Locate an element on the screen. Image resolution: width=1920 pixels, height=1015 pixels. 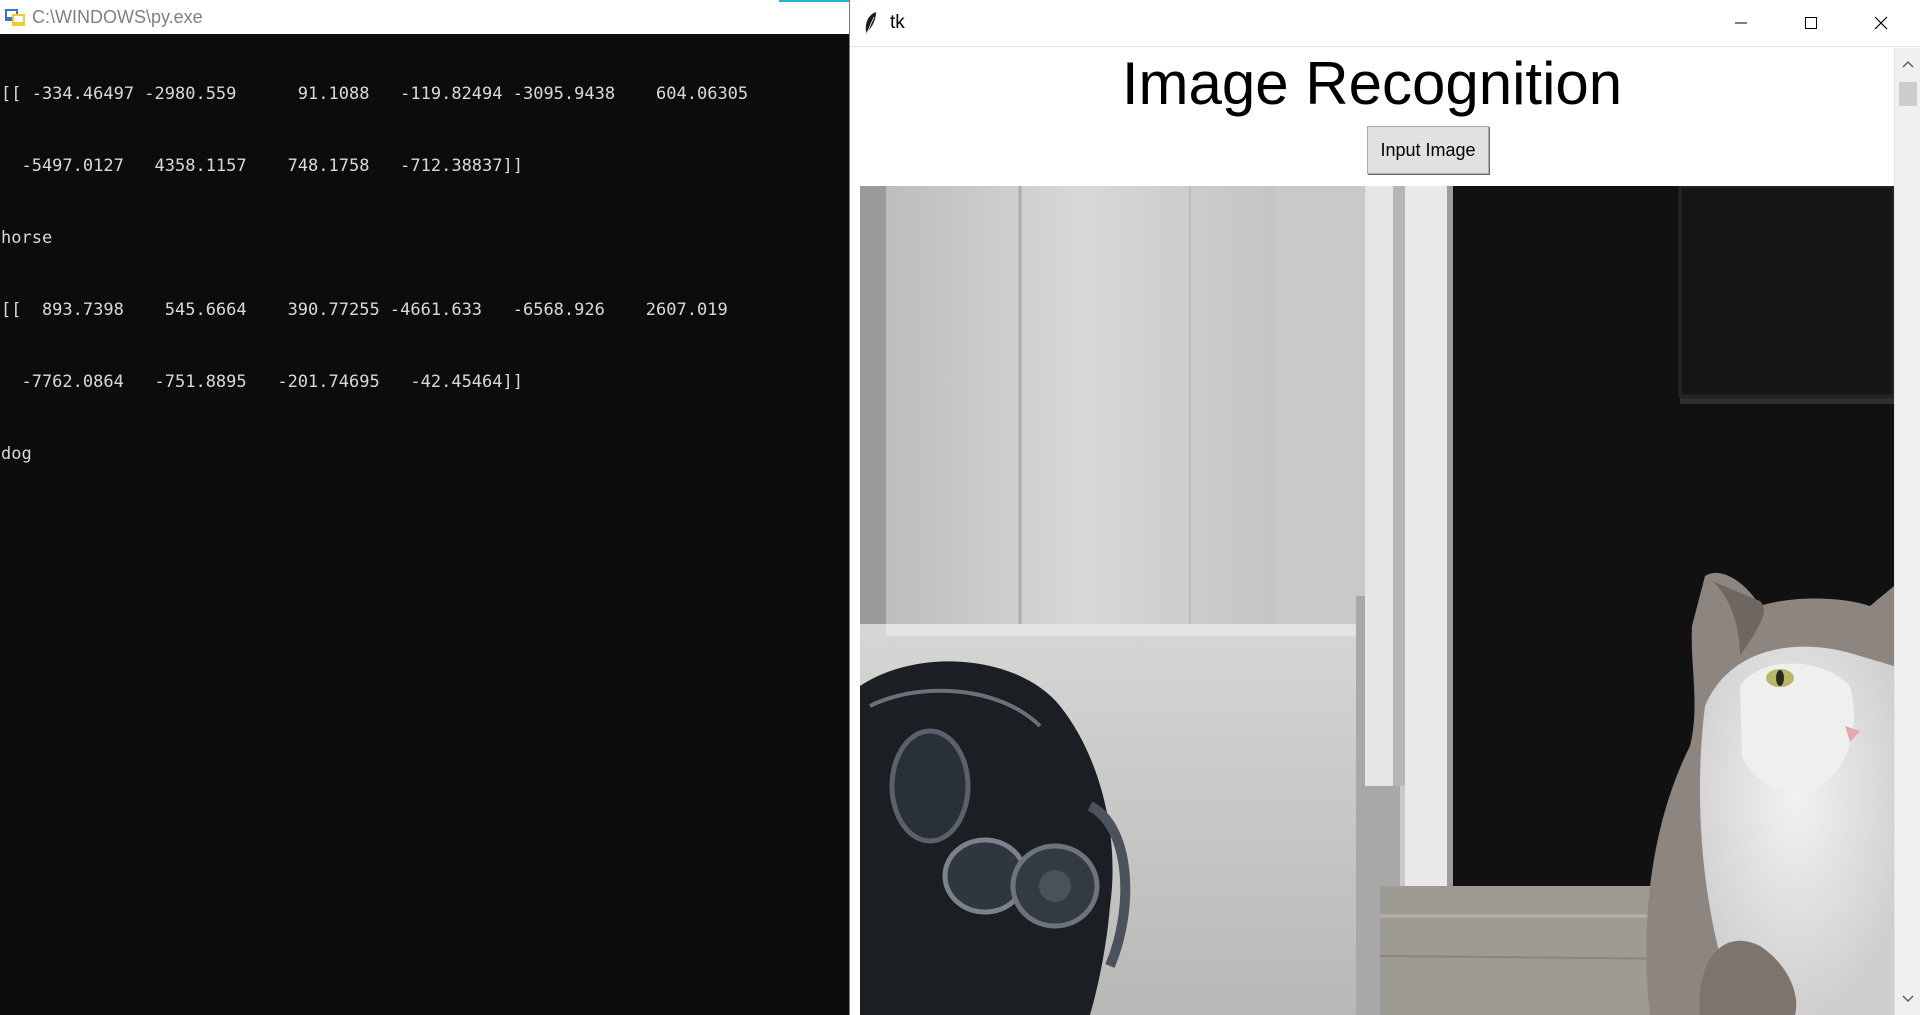
close-icon is located at coordinates (1881, 23).